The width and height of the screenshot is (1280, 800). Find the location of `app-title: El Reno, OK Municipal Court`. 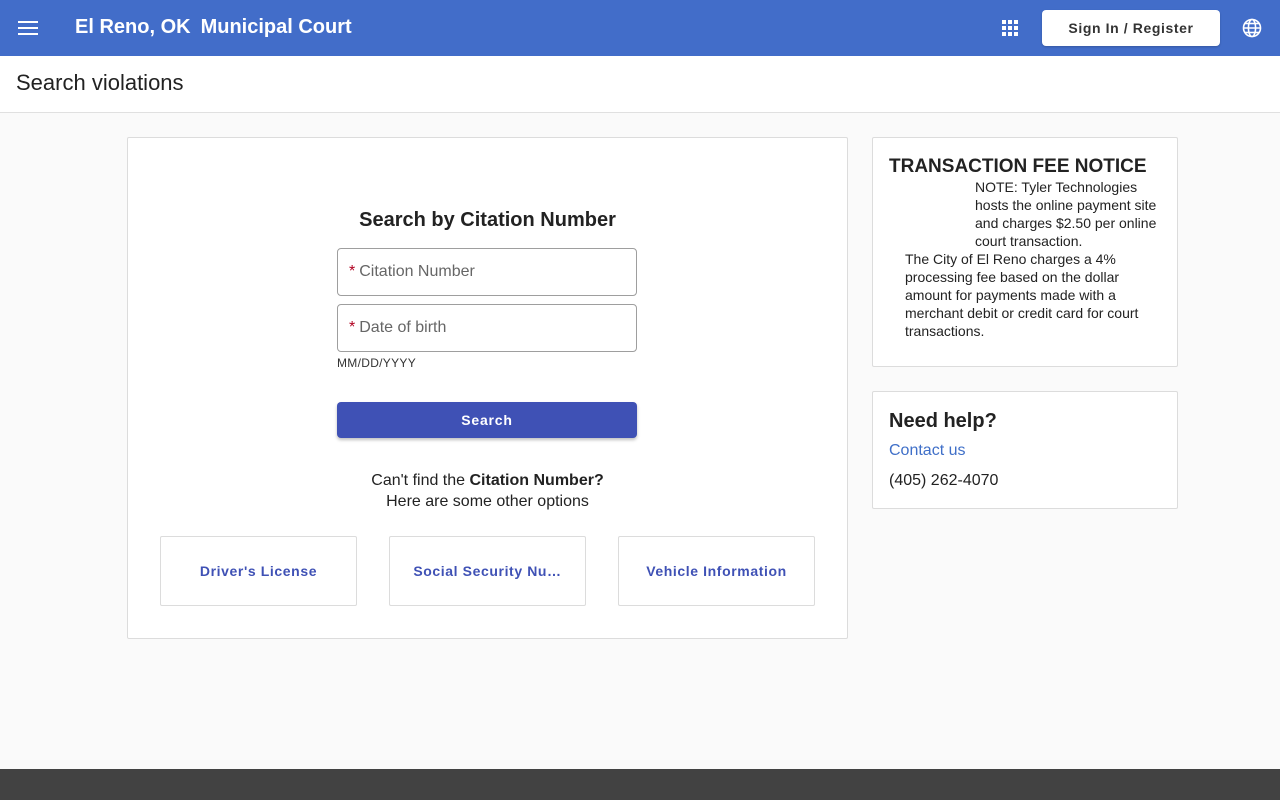

app-title: El Reno, OK Municipal Court is located at coordinates (213, 27).